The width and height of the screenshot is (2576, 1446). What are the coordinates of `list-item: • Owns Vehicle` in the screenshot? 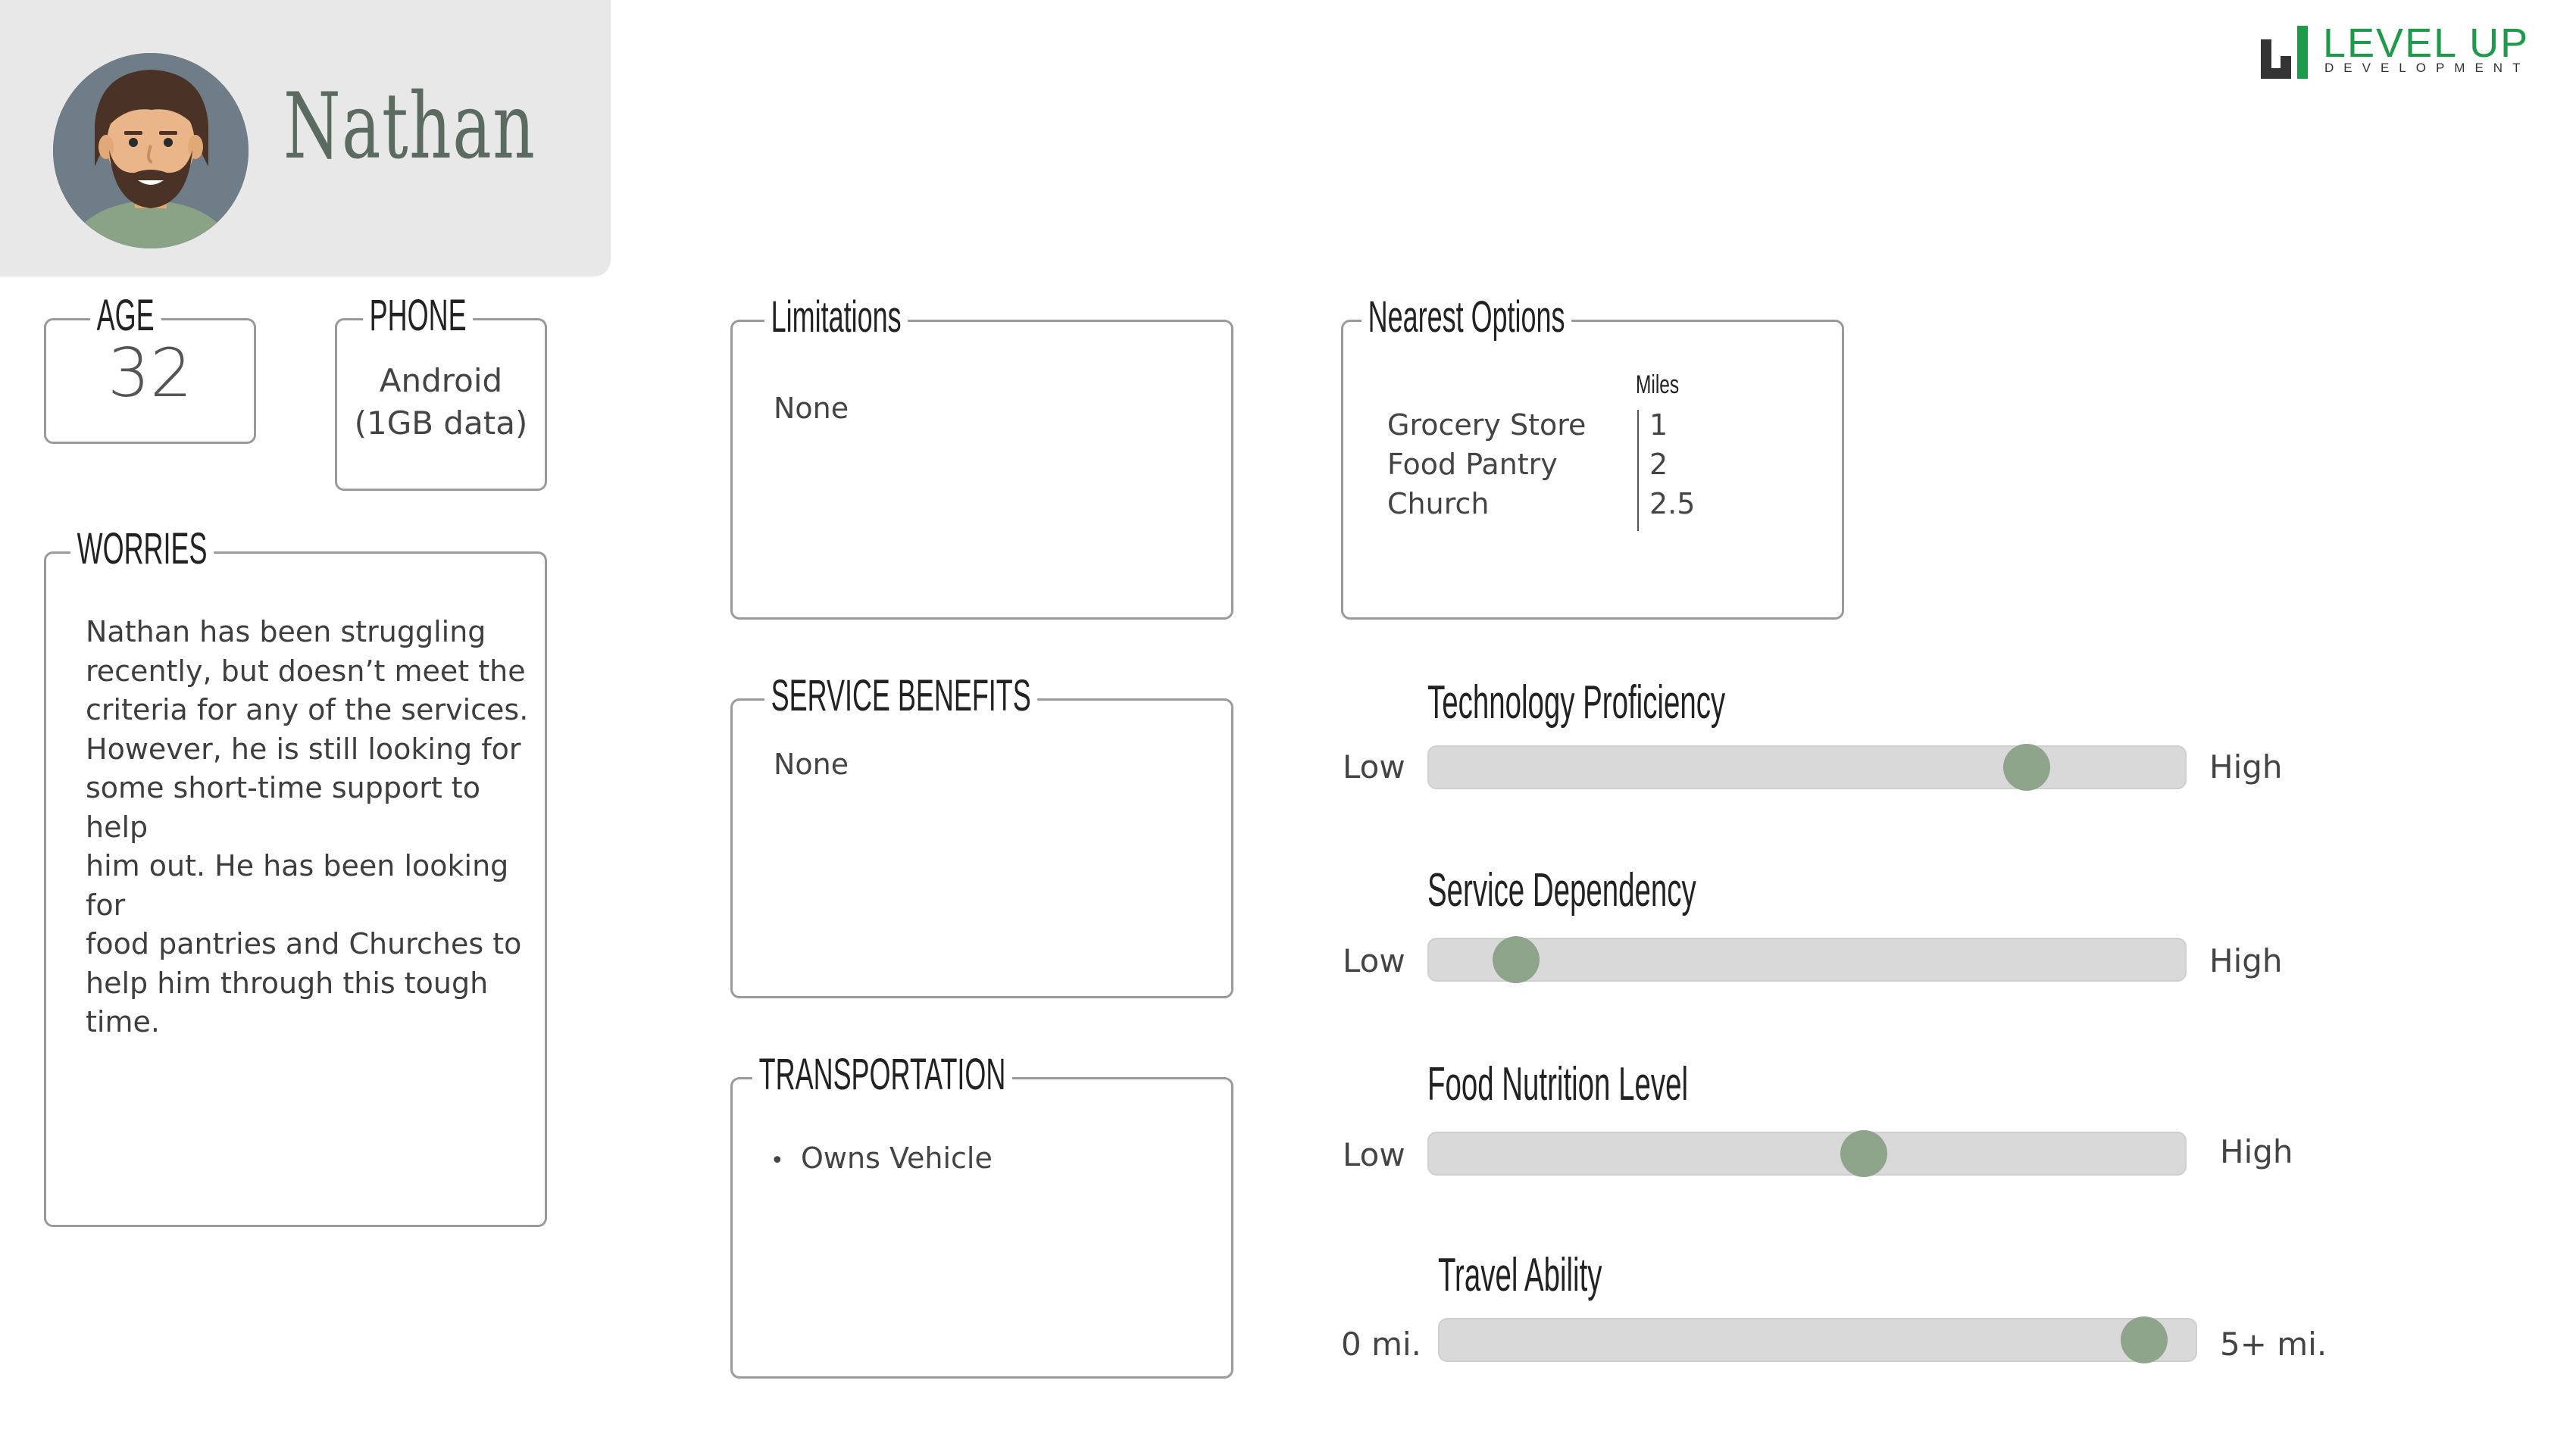 It's located at (882, 1159).